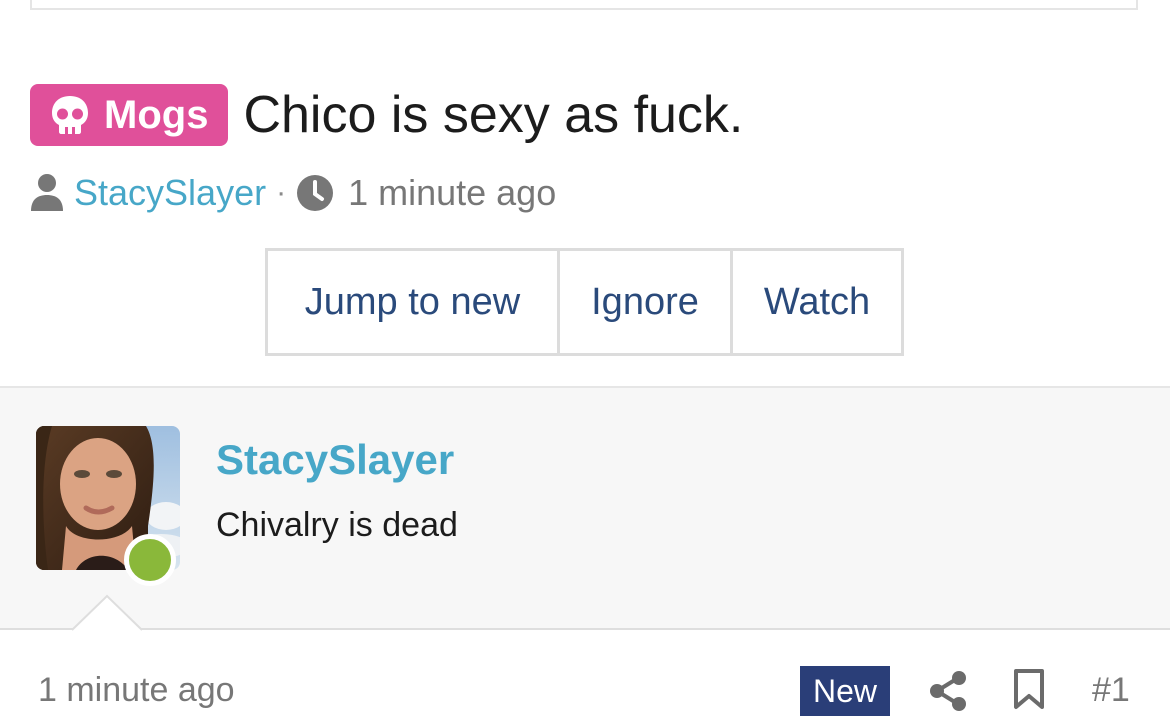 This screenshot has width=1170, height=720. What do you see at coordinates (315, 193) in the screenshot?
I see `clock-icon` at bounding box center [315, 193].